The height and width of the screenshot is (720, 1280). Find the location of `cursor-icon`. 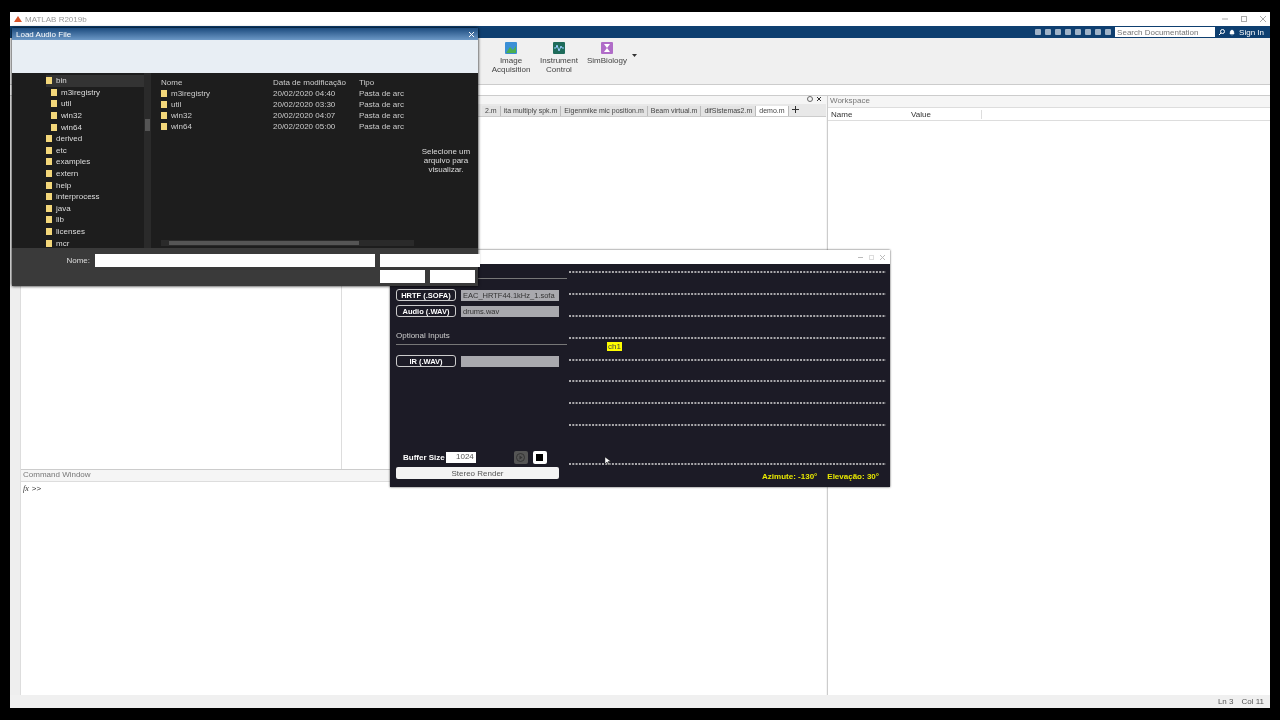

cursor-icon is located at coordinates (608, 461).